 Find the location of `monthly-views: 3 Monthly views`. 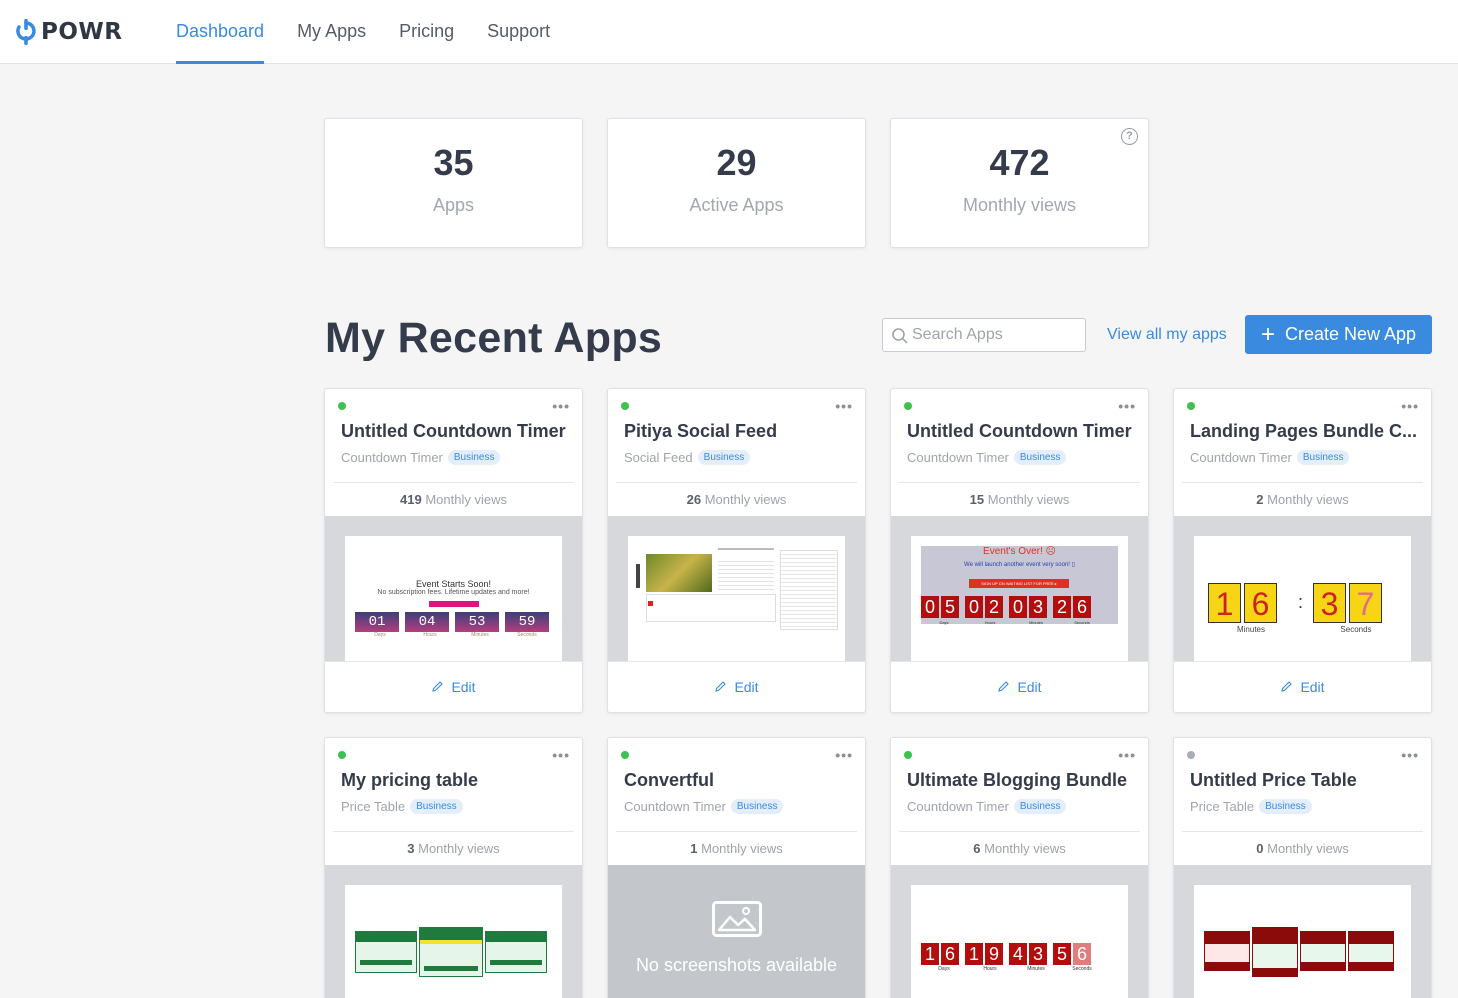

monthly-views: 3 Monthly views is located at coordinates (453, 848).